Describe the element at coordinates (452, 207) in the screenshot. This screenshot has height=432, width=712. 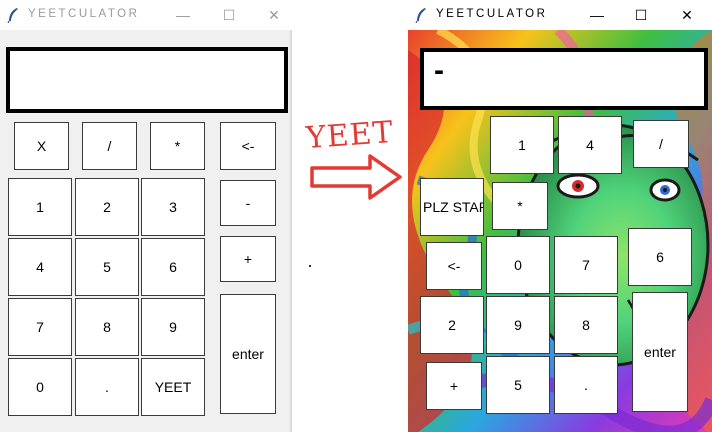
I see `plz-staph-key: PLZ STAPH` at that location.